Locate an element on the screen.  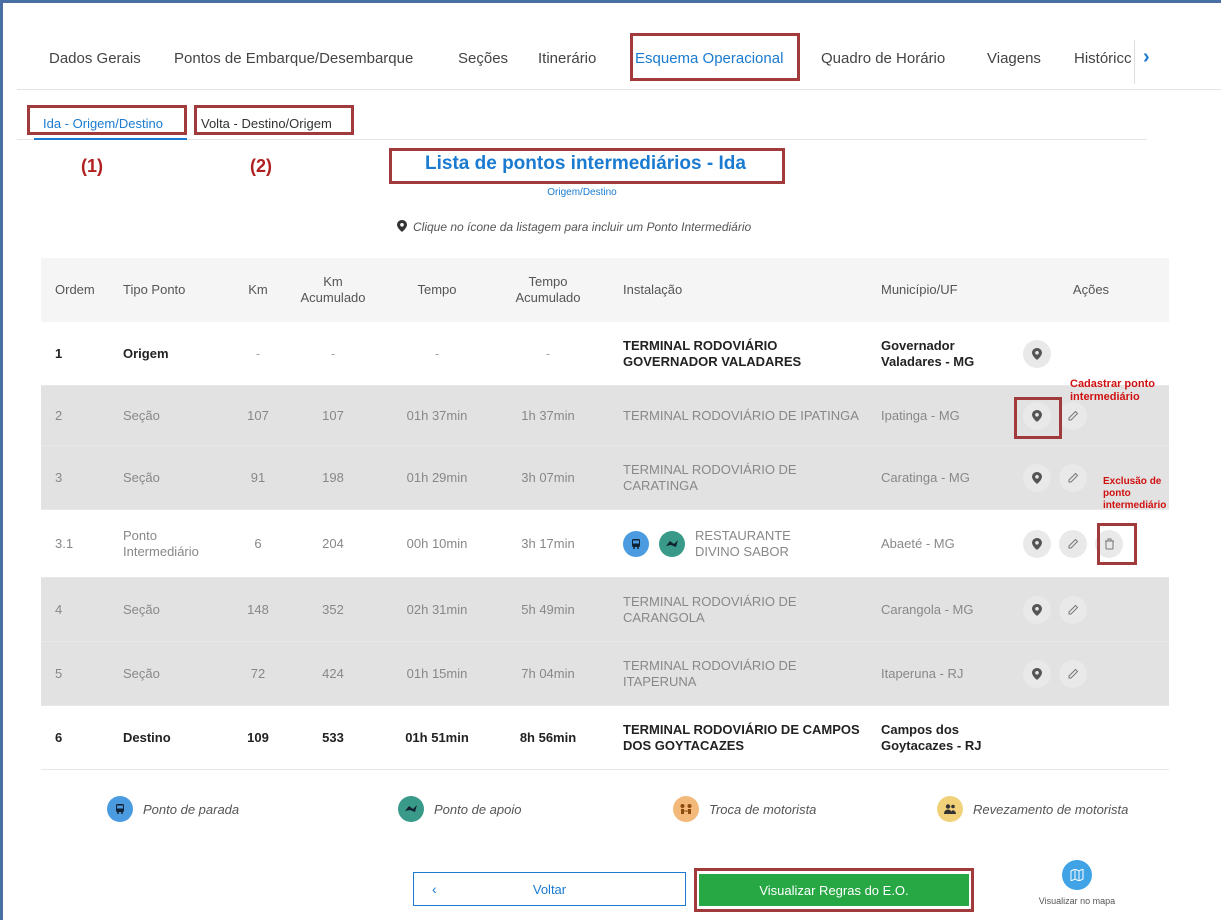
tab-divider is located at coordinates (1134, 62).